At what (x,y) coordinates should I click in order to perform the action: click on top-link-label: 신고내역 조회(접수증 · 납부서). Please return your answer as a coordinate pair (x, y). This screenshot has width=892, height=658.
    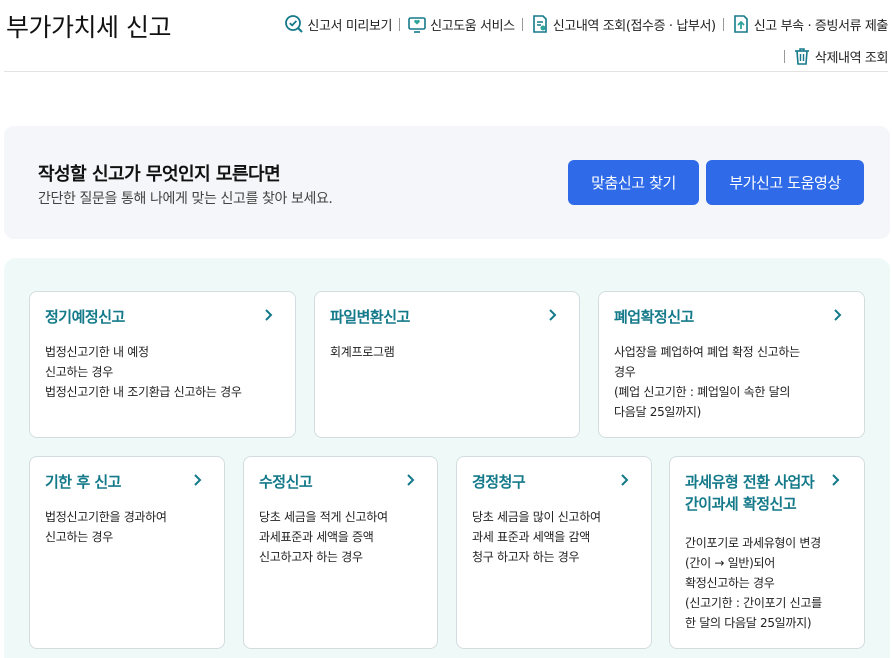
    Looking at the image, I should click on (634, 26).